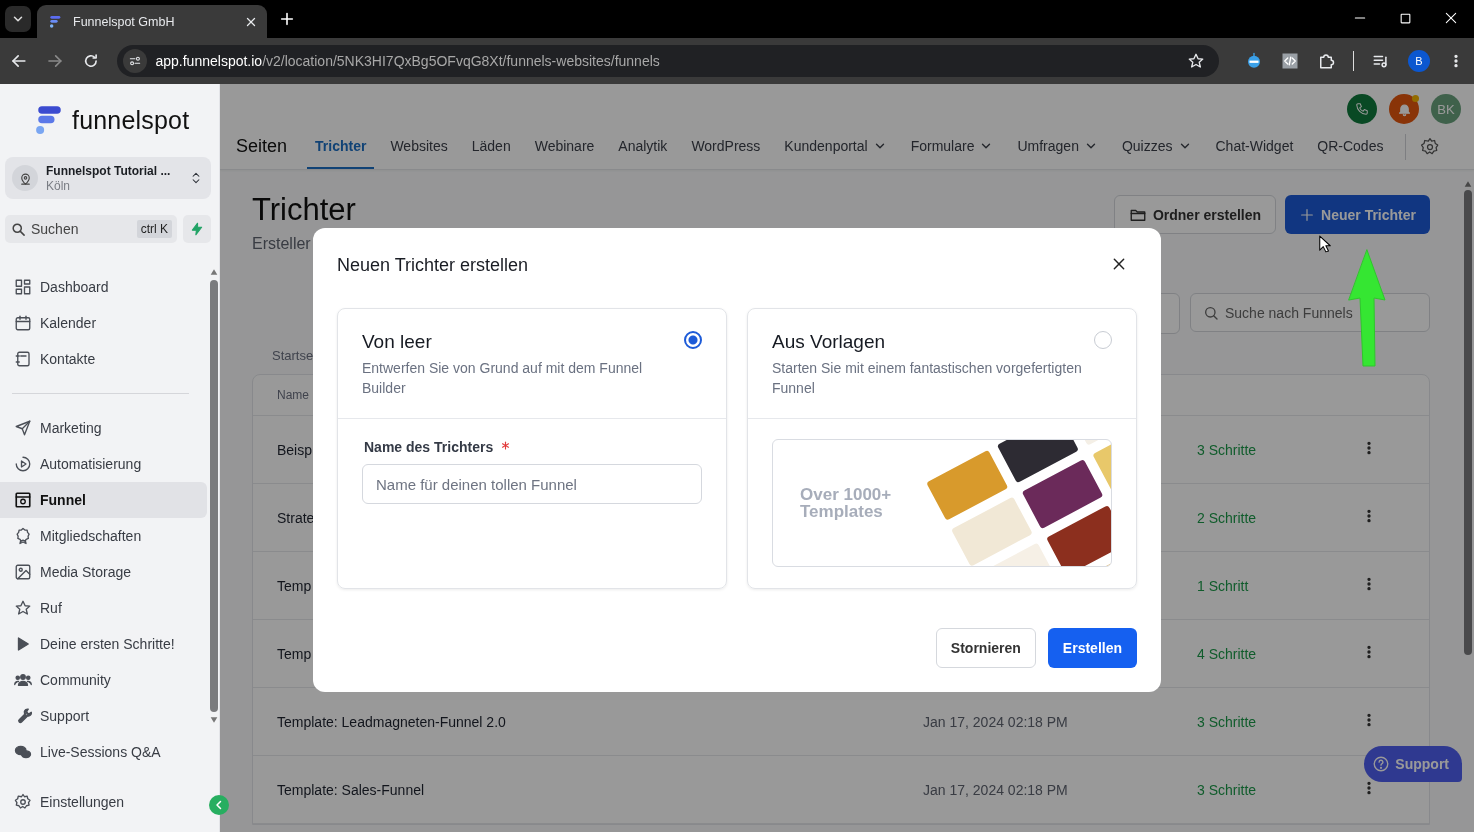  Describe the element at coordinates (103, 572) in the screenshot. I see `sidebar-item: Media Storage` at that location.